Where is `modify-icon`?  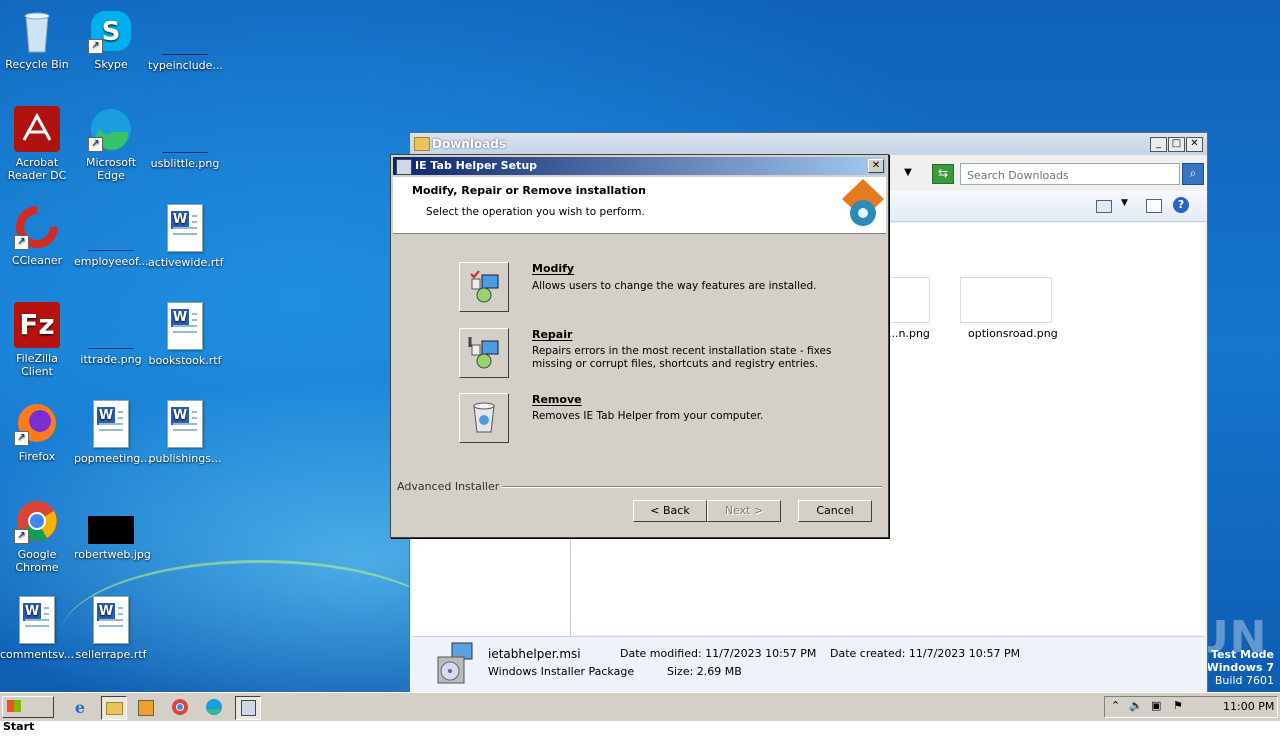 modify-icon is located at coordinates (484, 286).